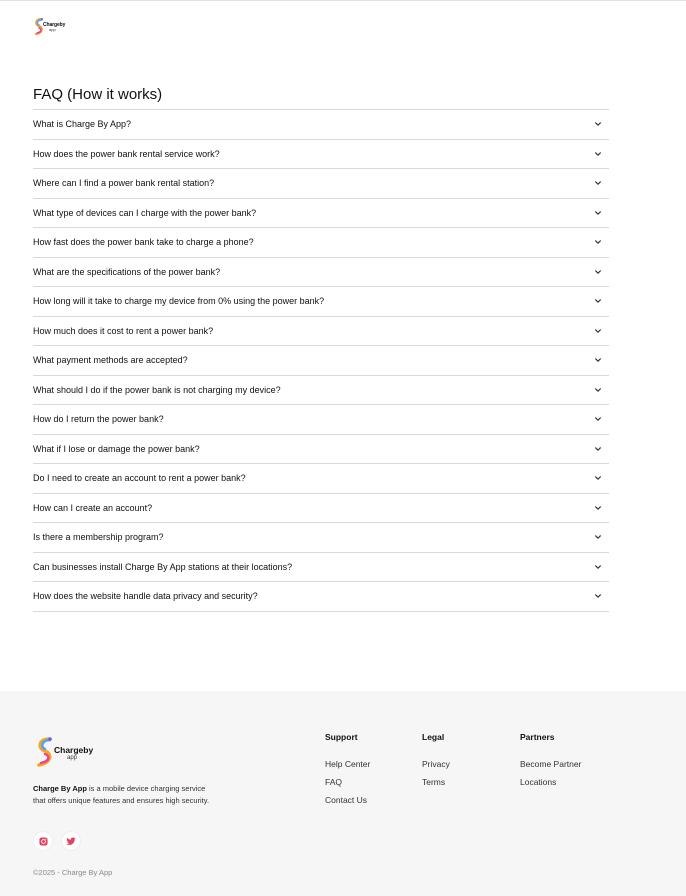 The image size is (686, 896). Describe the element at coordinates (321, 538) in the screenshot. I see `faq-item: Is there a membership program?` at that location.